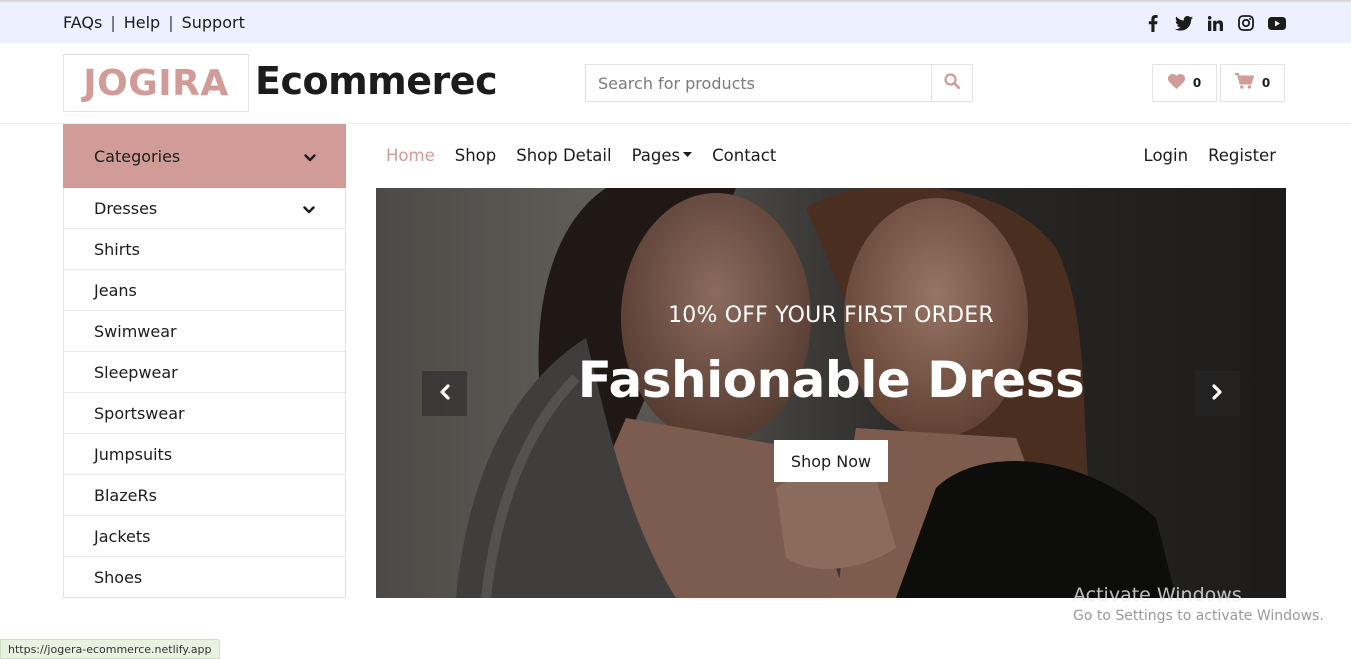  I want to click on category-label: Dresses, so click(126, 208).